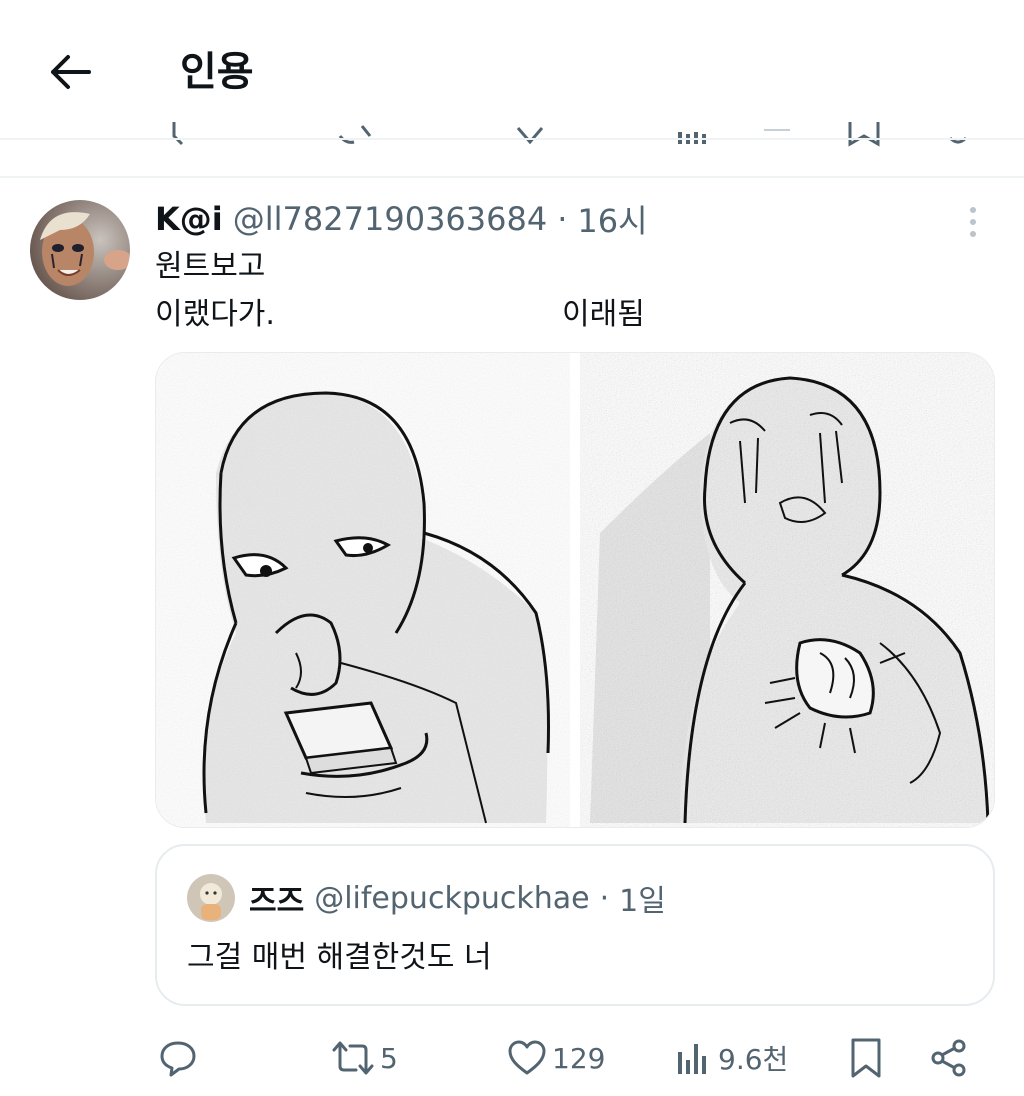 The image size is (1024, 1096). I want to click on views-count: 9.6천, so click(753, 1059).